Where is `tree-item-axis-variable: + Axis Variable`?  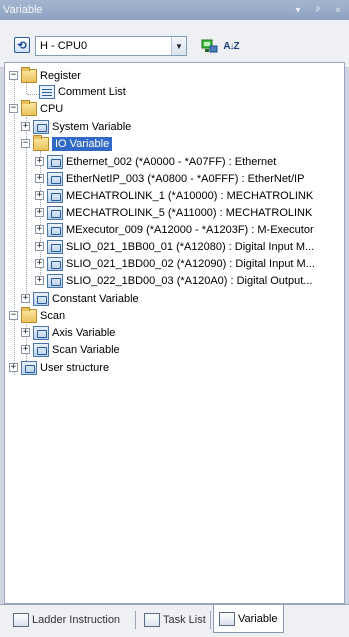
tree-item-axis-variable: + Axis Variable is located at coordinates (68, 332).